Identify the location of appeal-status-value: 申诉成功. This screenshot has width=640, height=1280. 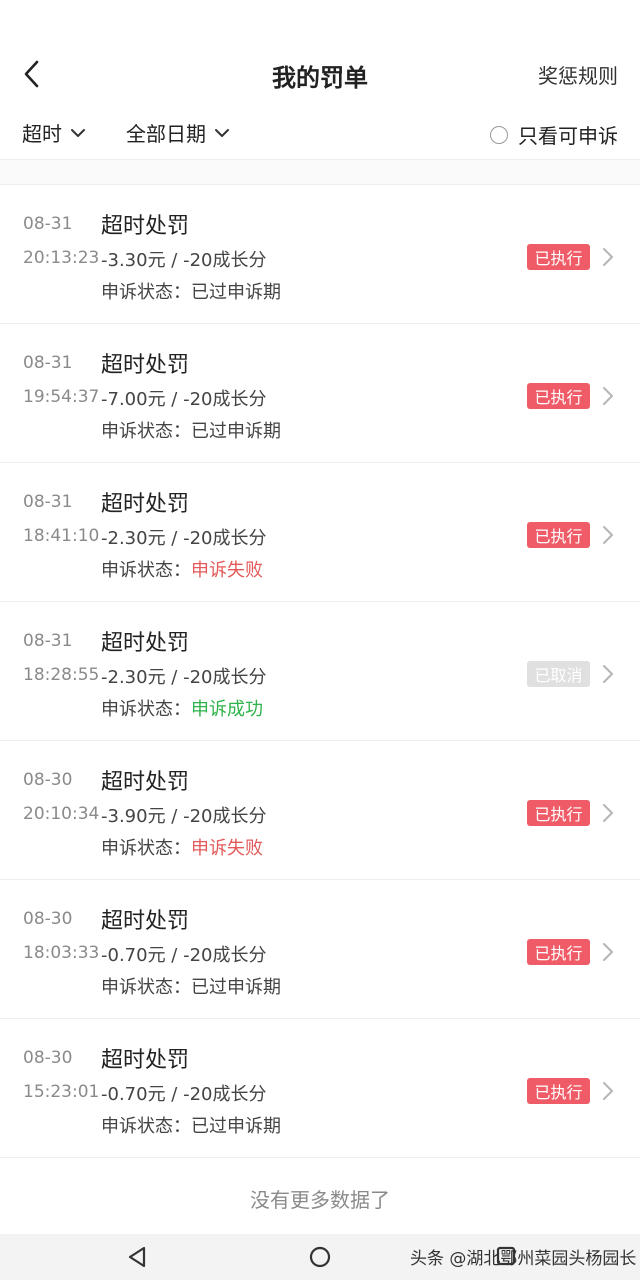
(227, 709).